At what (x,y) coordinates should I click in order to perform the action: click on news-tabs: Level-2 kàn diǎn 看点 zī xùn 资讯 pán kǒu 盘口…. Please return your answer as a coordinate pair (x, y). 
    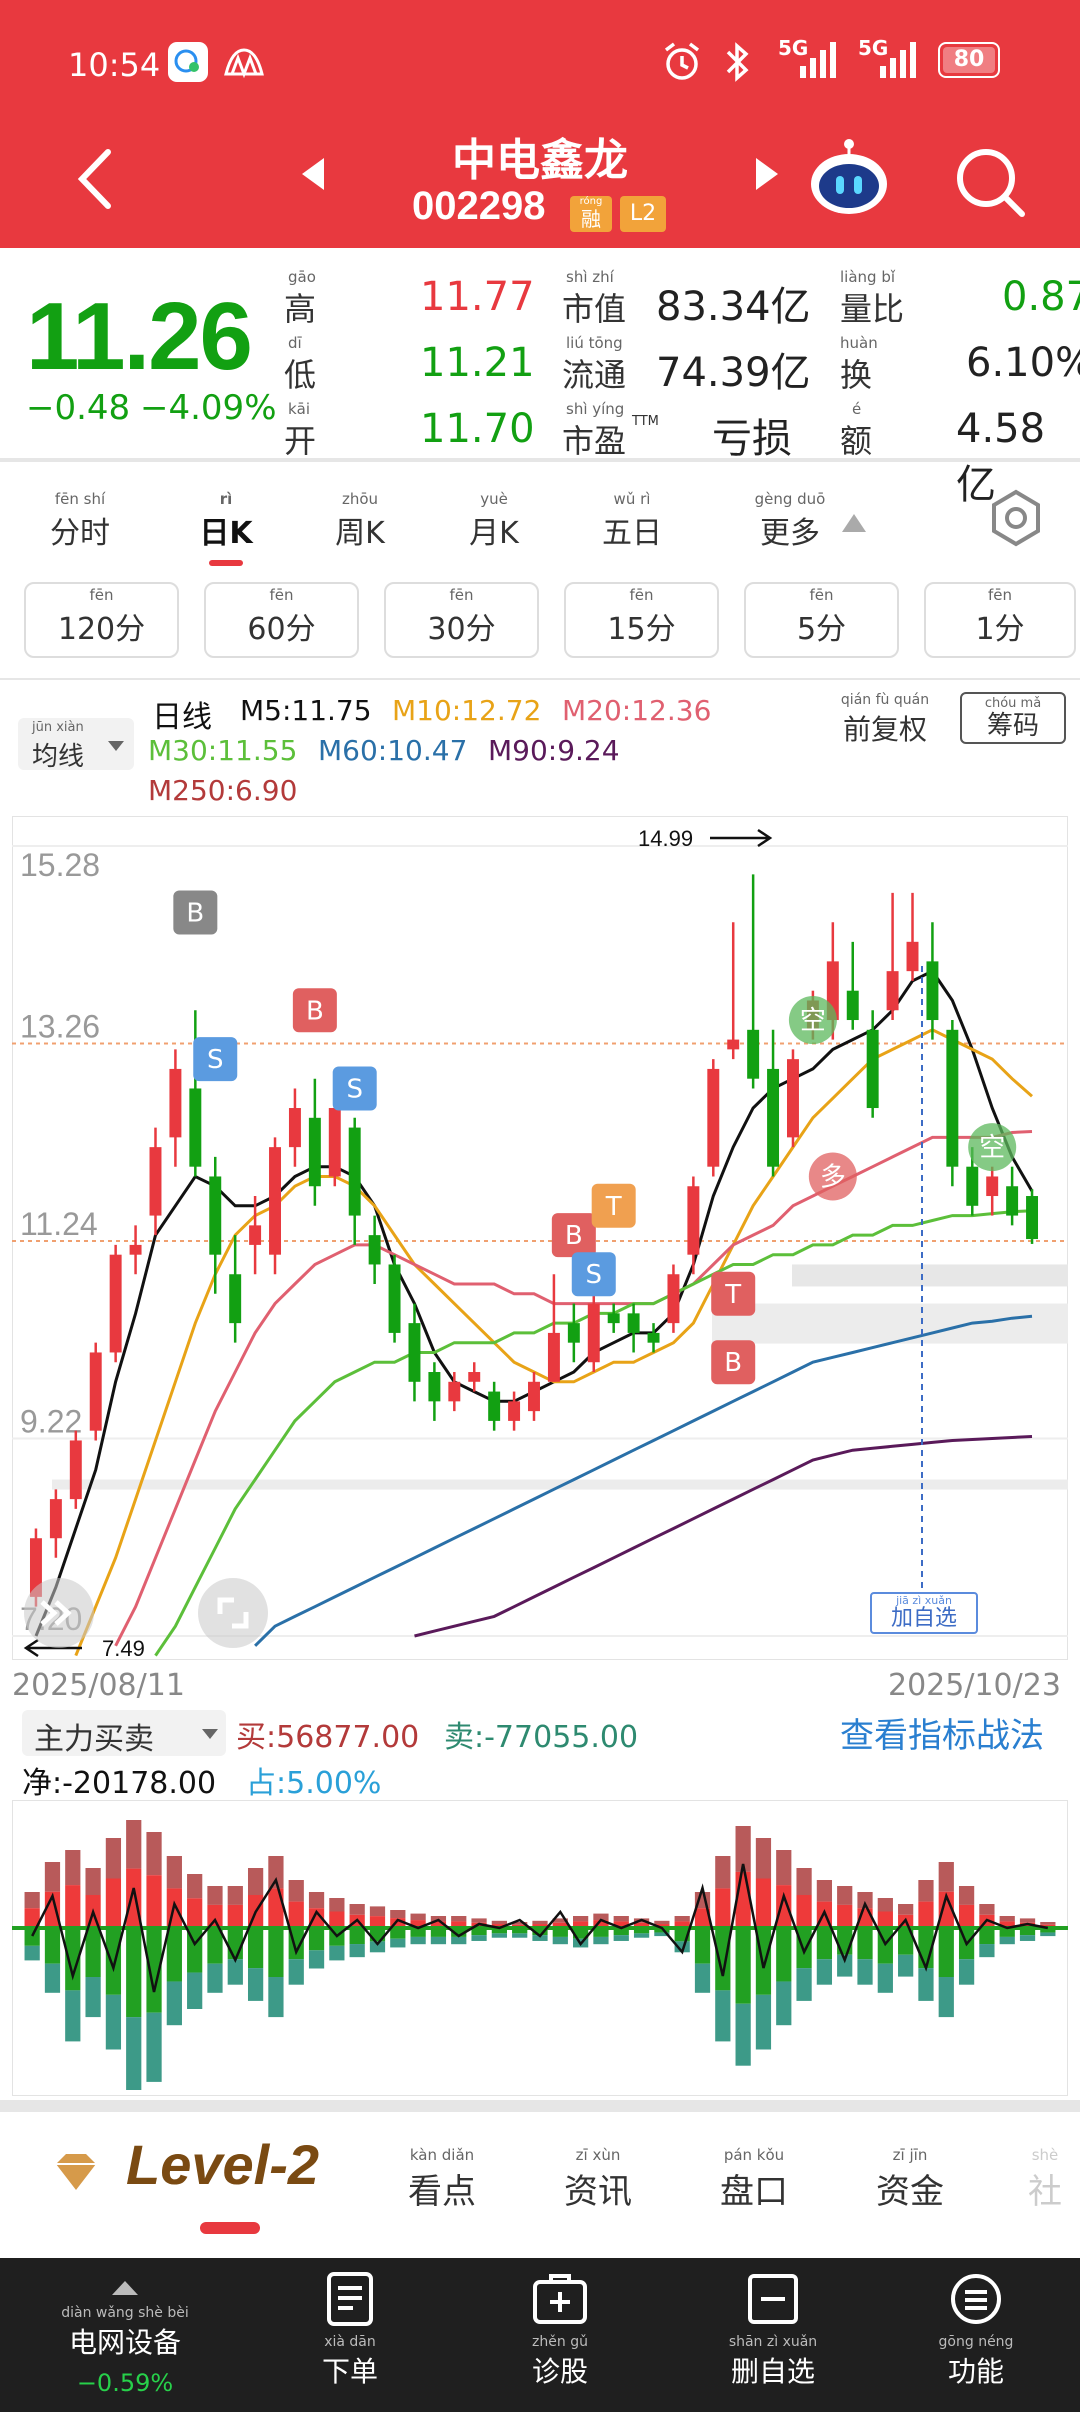
    Looking at the image, I should click on (540, 2174).